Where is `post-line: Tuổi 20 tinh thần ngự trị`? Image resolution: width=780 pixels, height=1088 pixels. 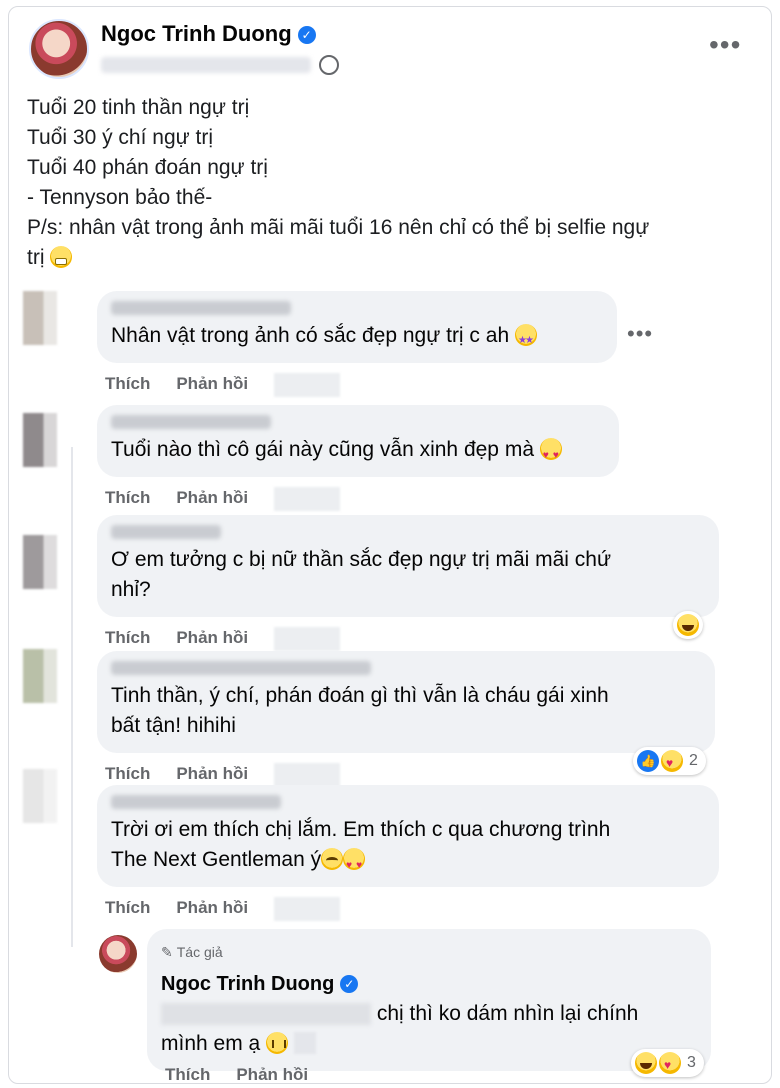
post-line: Tuổi 20 tinh thần ngự trị is located at coordinates (138, 107).